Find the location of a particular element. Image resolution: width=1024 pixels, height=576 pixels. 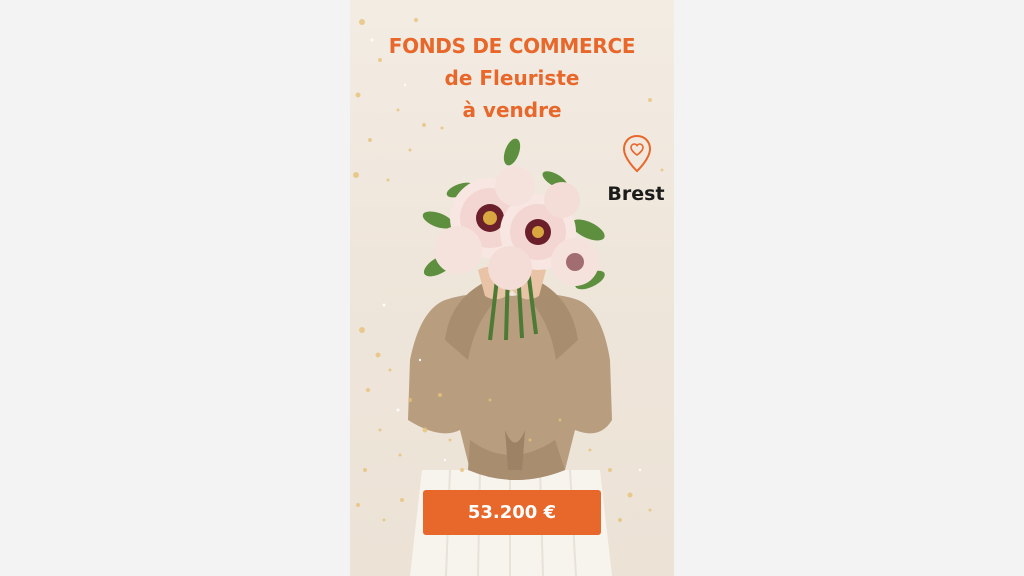

headline-line-3: à vendre is located at coordinates (512, 110).